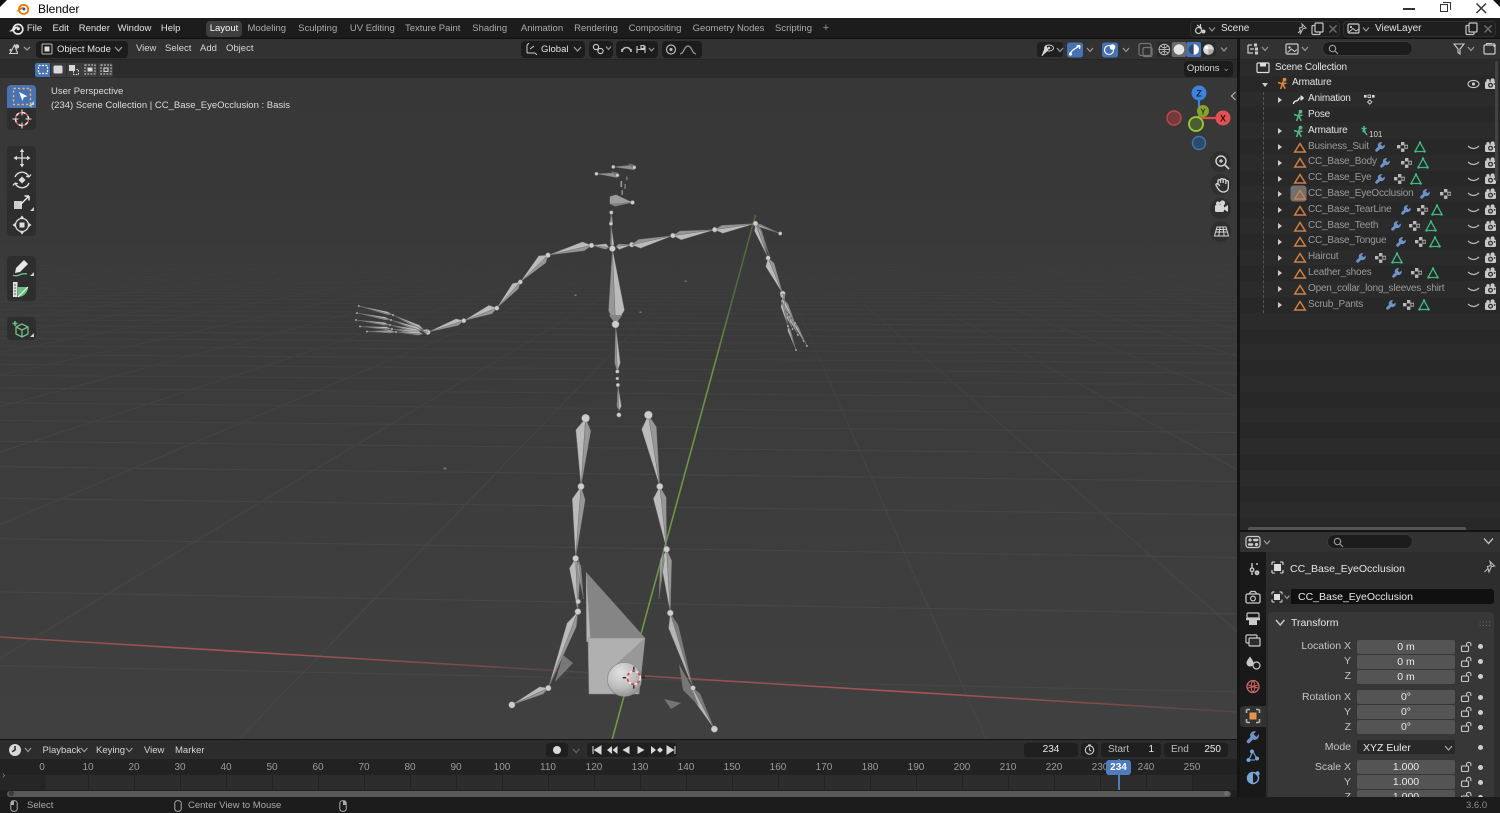  I want to click on svg-text: Y, so click(1203, 112).